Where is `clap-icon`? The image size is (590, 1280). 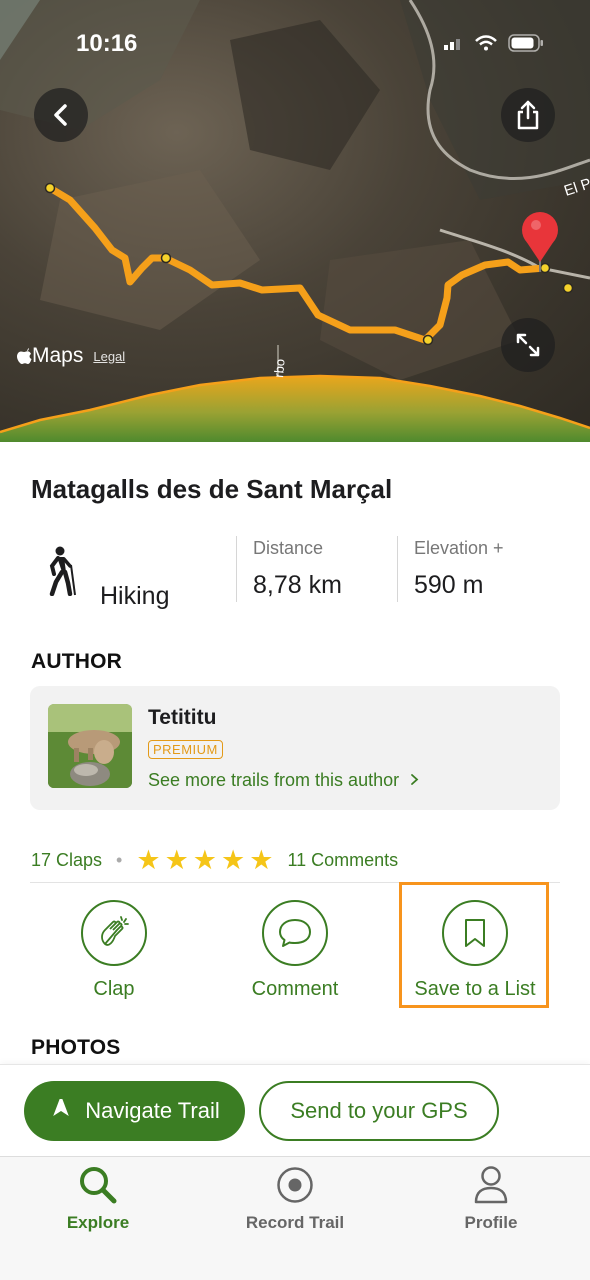 clap-icon is located at coordinates (115, 931).